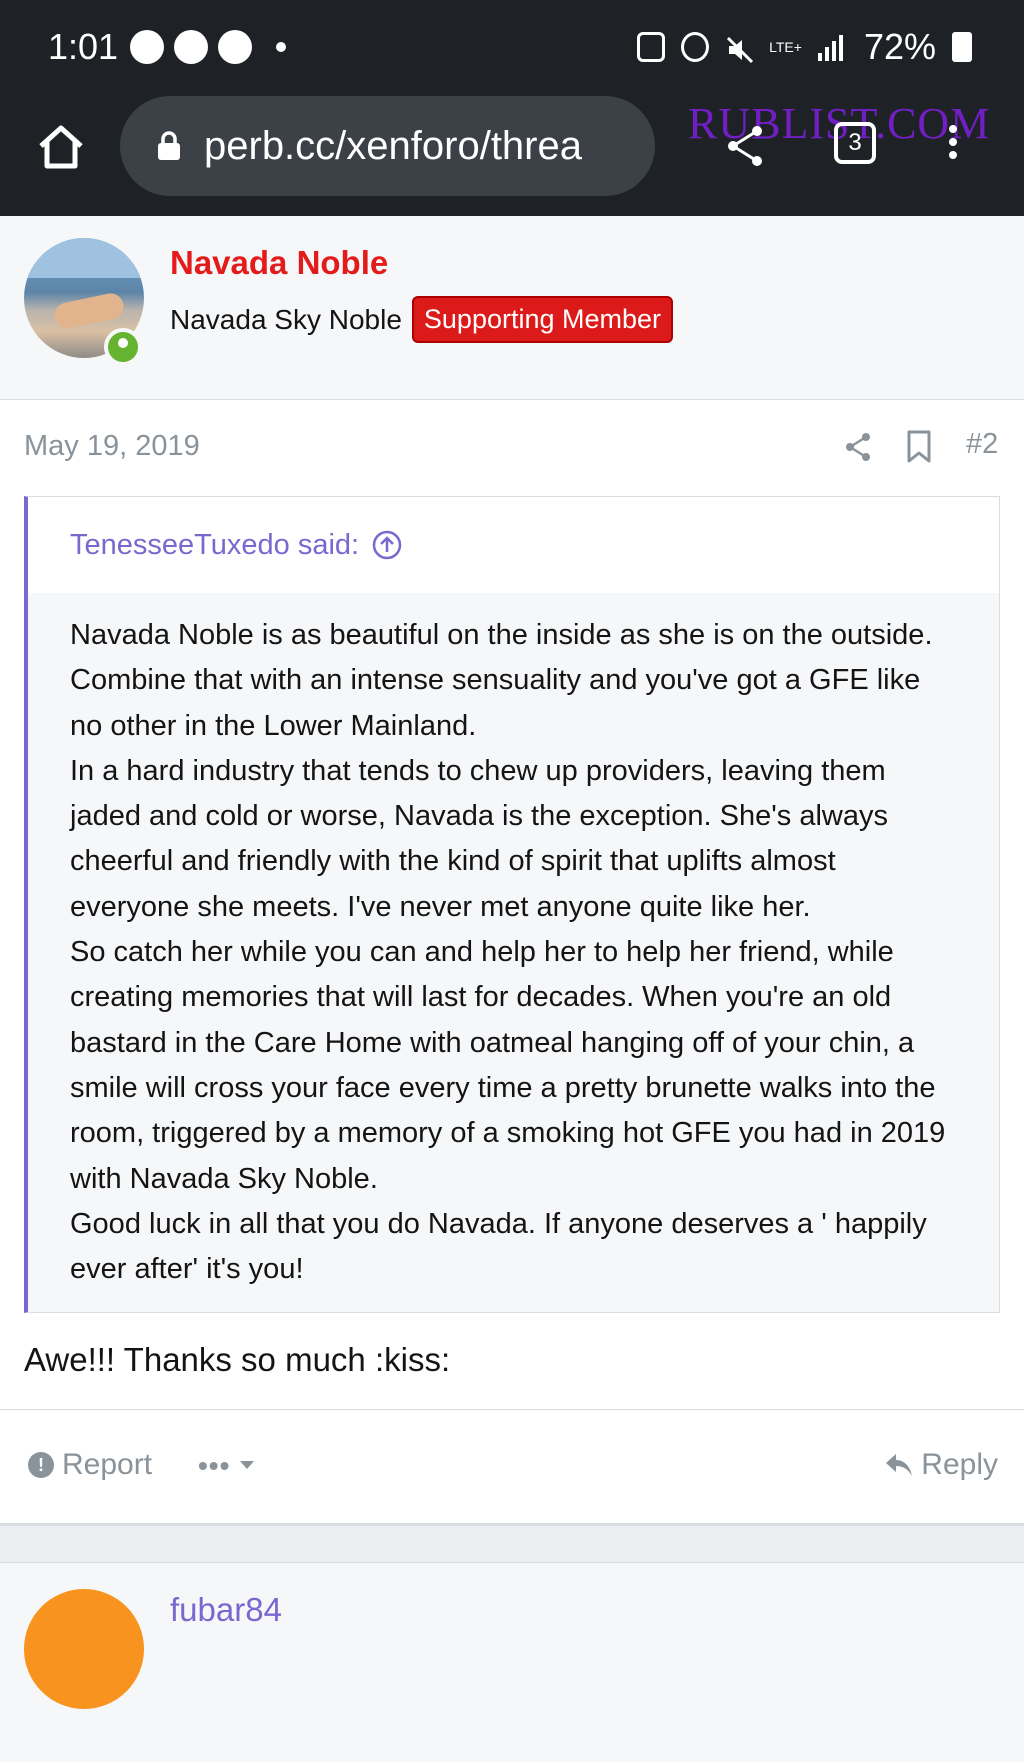  What do you see at coordinates (651, 47) in the screenshot?
I see `recycle-icon` at bounding box center [651, 47].